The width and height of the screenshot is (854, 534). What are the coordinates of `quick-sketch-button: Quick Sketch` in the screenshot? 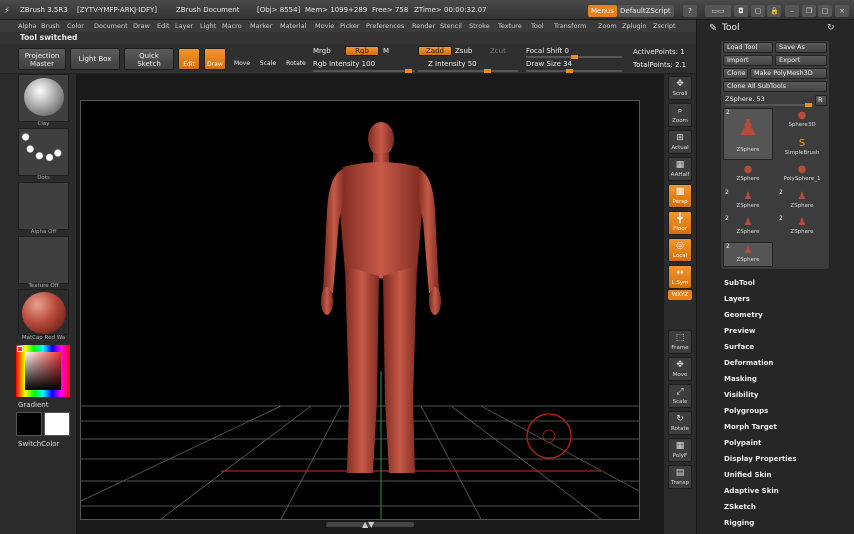 It's located at (149, 59).